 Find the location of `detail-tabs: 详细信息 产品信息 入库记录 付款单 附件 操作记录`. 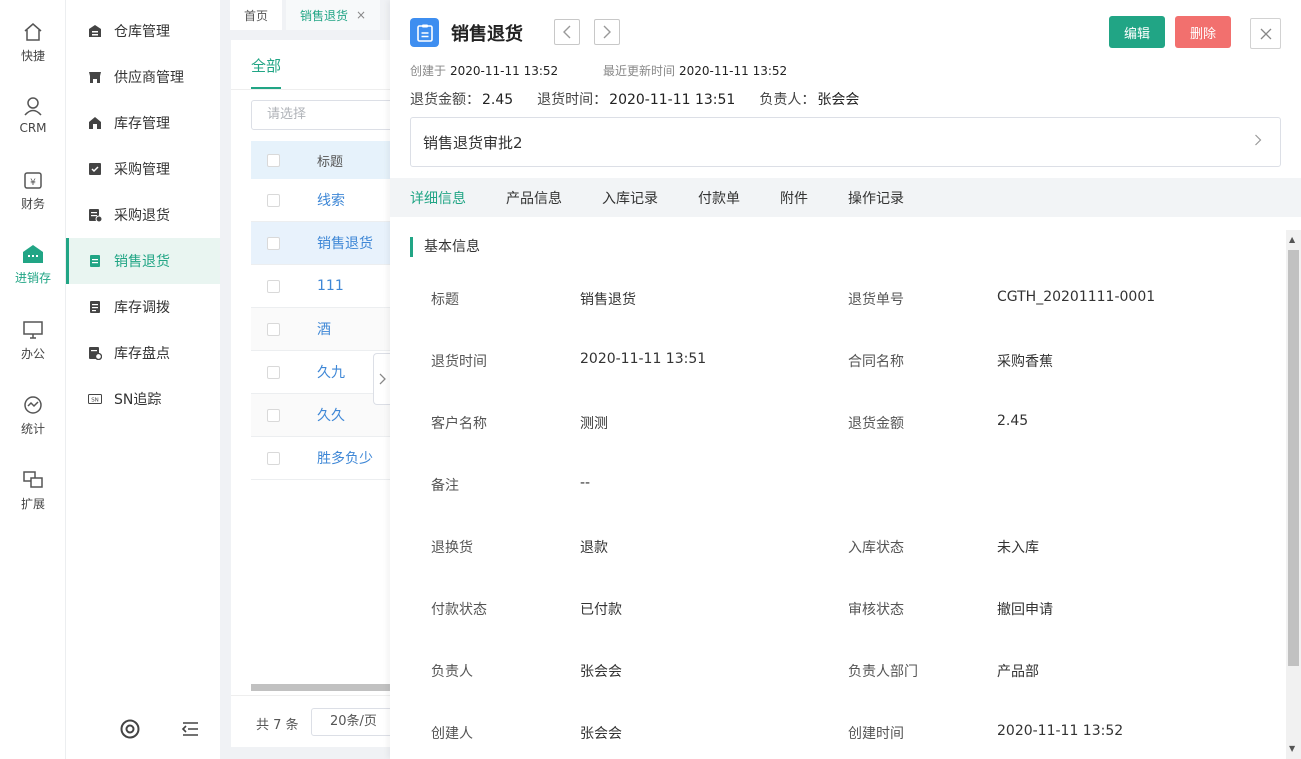

detail-tabs: 详细信息 产品信息 入库记录 付款单 附件 操作记录 is located at coordinates (845, 197).